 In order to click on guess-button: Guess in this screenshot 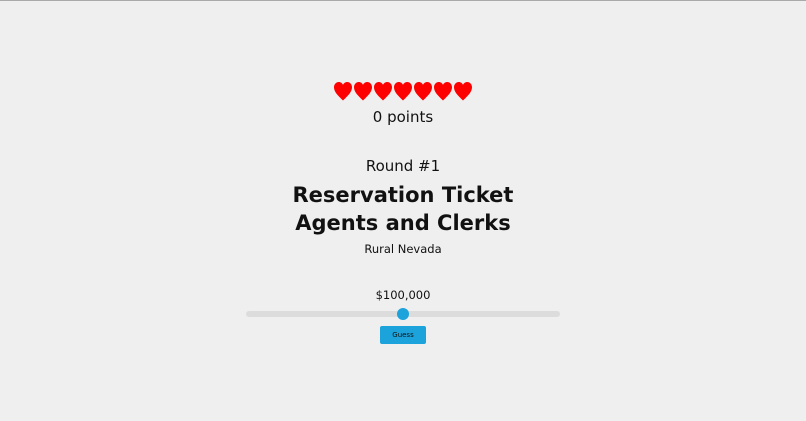, I will do `click(403, 335)`.